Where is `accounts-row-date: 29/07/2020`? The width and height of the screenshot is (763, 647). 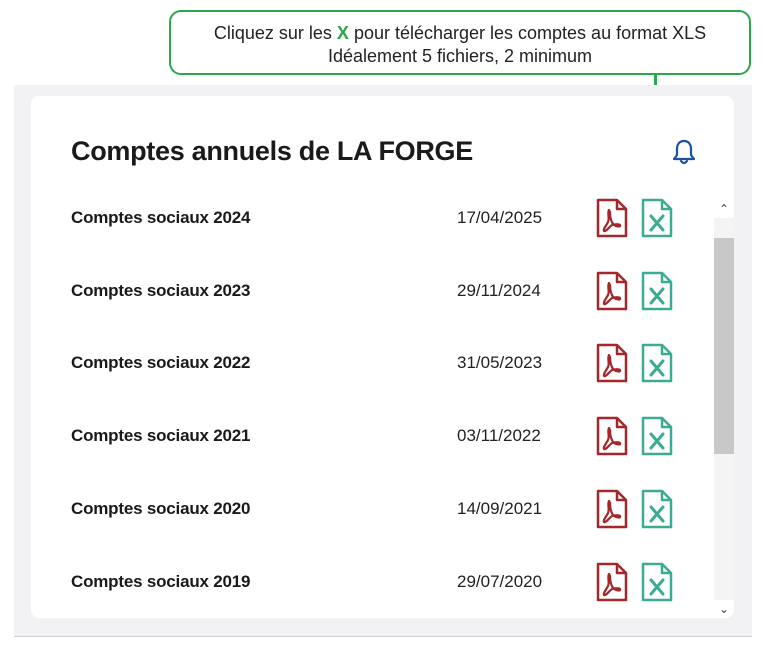 accounts-row-date: 29/07/2020 is located at coordinates (500, 581).